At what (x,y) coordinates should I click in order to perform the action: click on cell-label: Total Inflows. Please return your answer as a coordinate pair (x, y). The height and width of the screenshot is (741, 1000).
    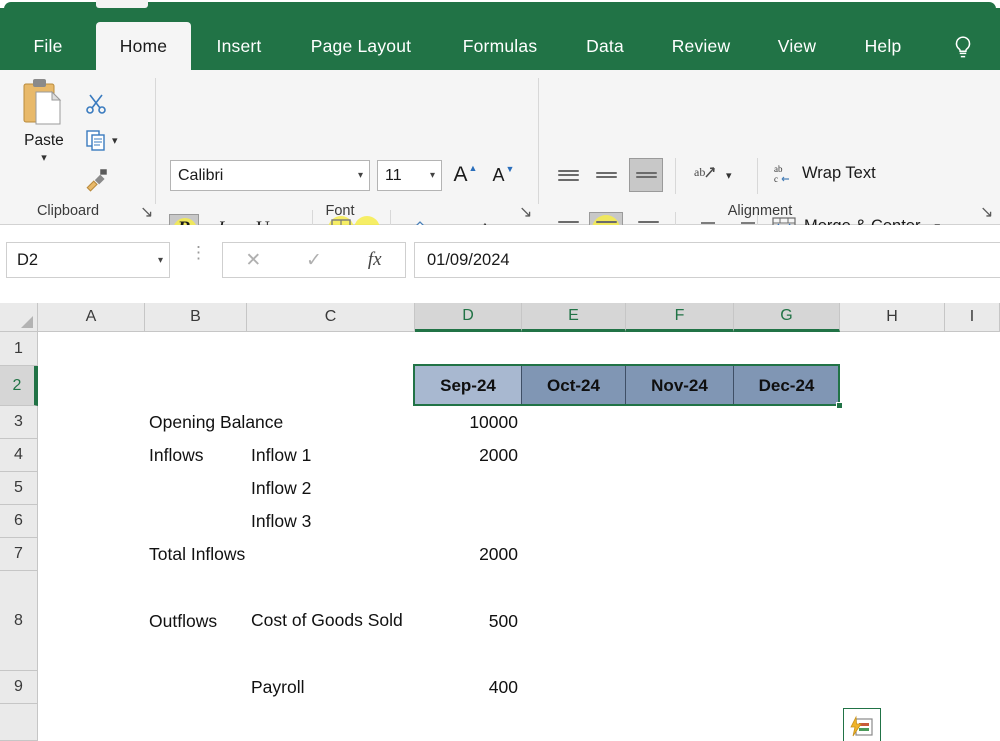
    Looking at the image, I should click on (197, 554).